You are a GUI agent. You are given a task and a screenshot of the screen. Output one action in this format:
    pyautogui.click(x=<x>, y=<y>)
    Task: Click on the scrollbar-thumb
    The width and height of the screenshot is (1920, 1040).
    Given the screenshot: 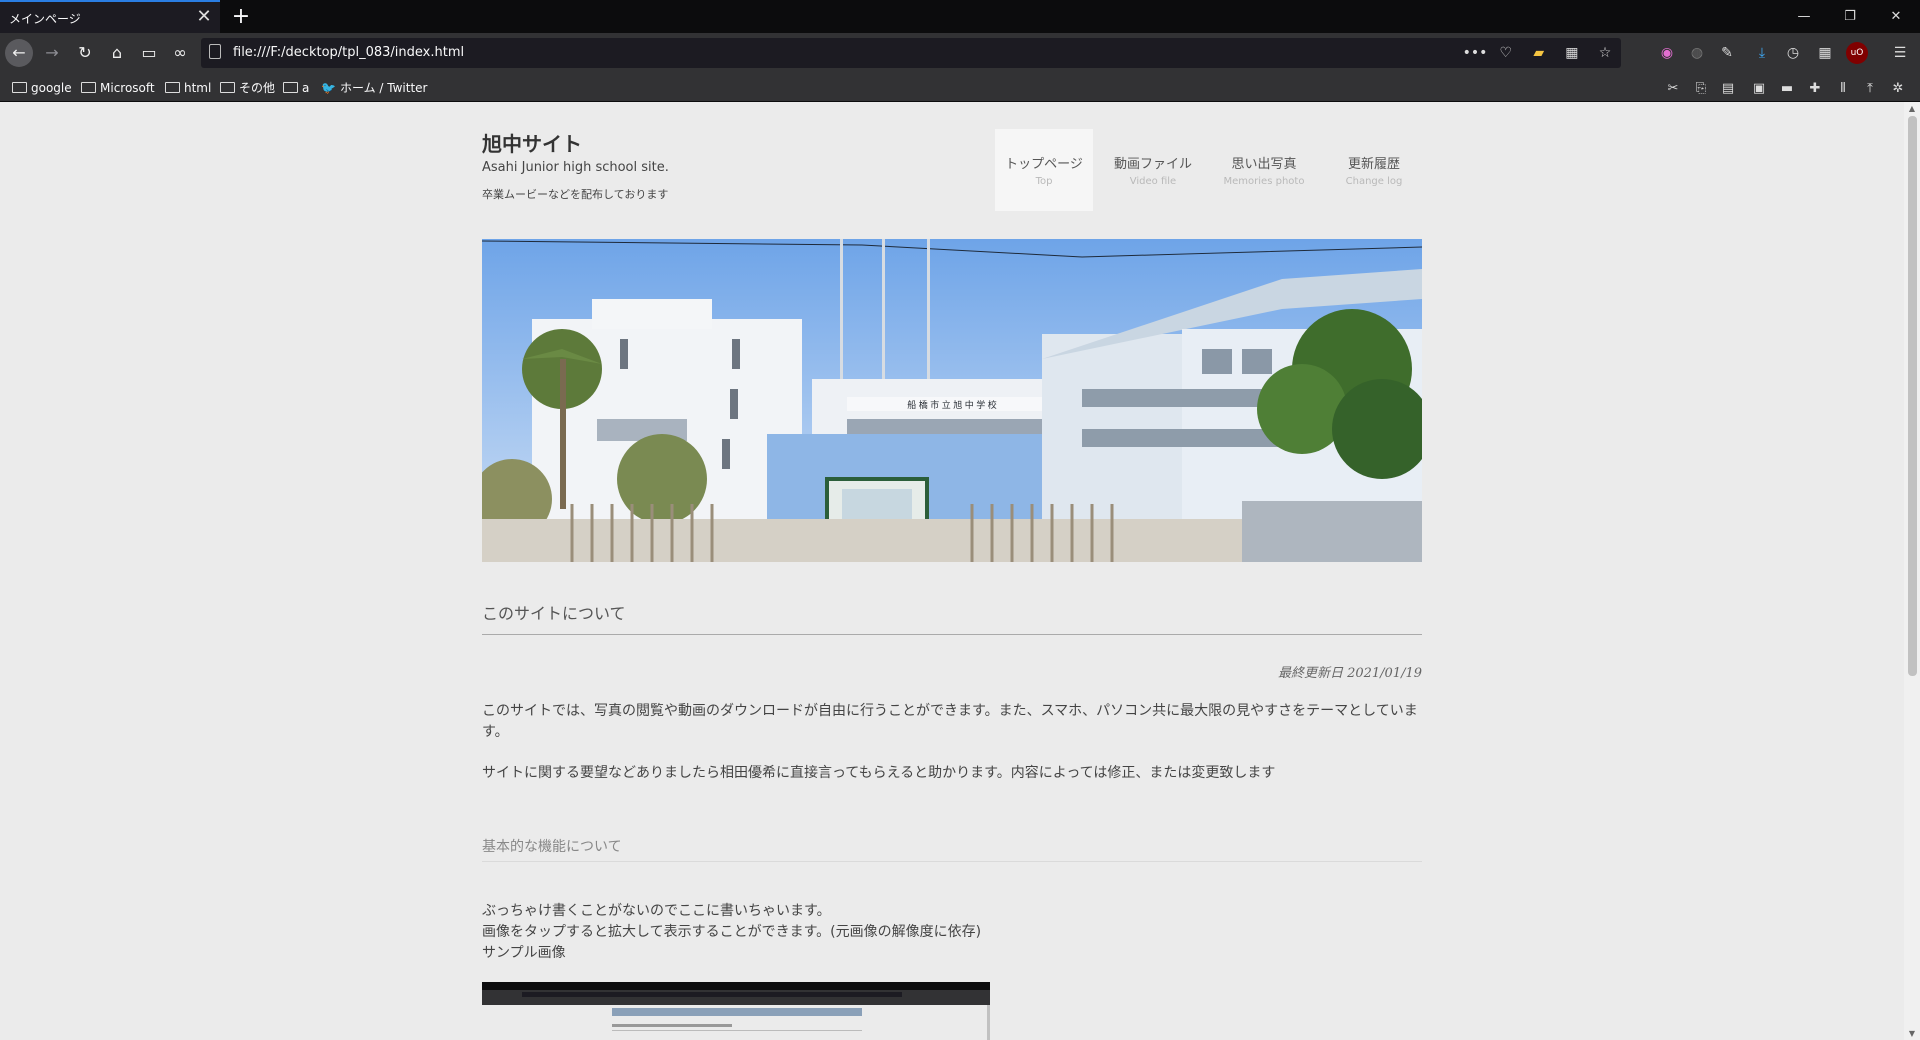 What is the action you would take?
    pyautogui.click(x=1912, y=396)
    